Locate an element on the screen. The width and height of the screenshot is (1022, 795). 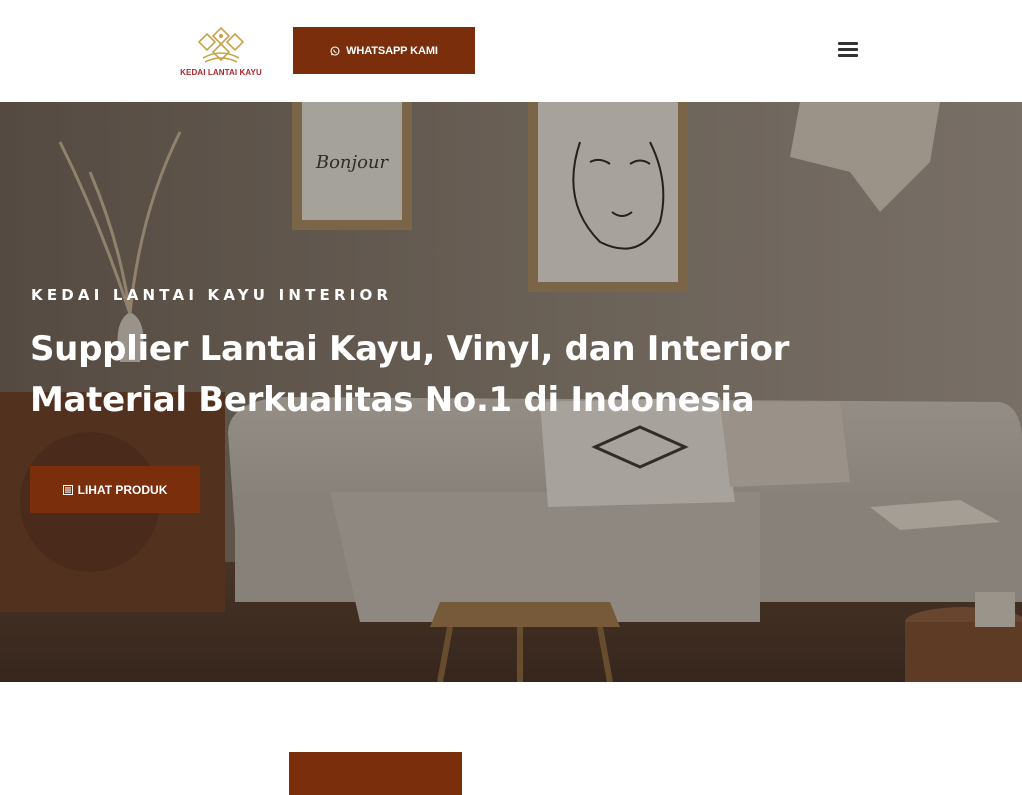
logo-emblem-icon is located at coordinates (221, 44).